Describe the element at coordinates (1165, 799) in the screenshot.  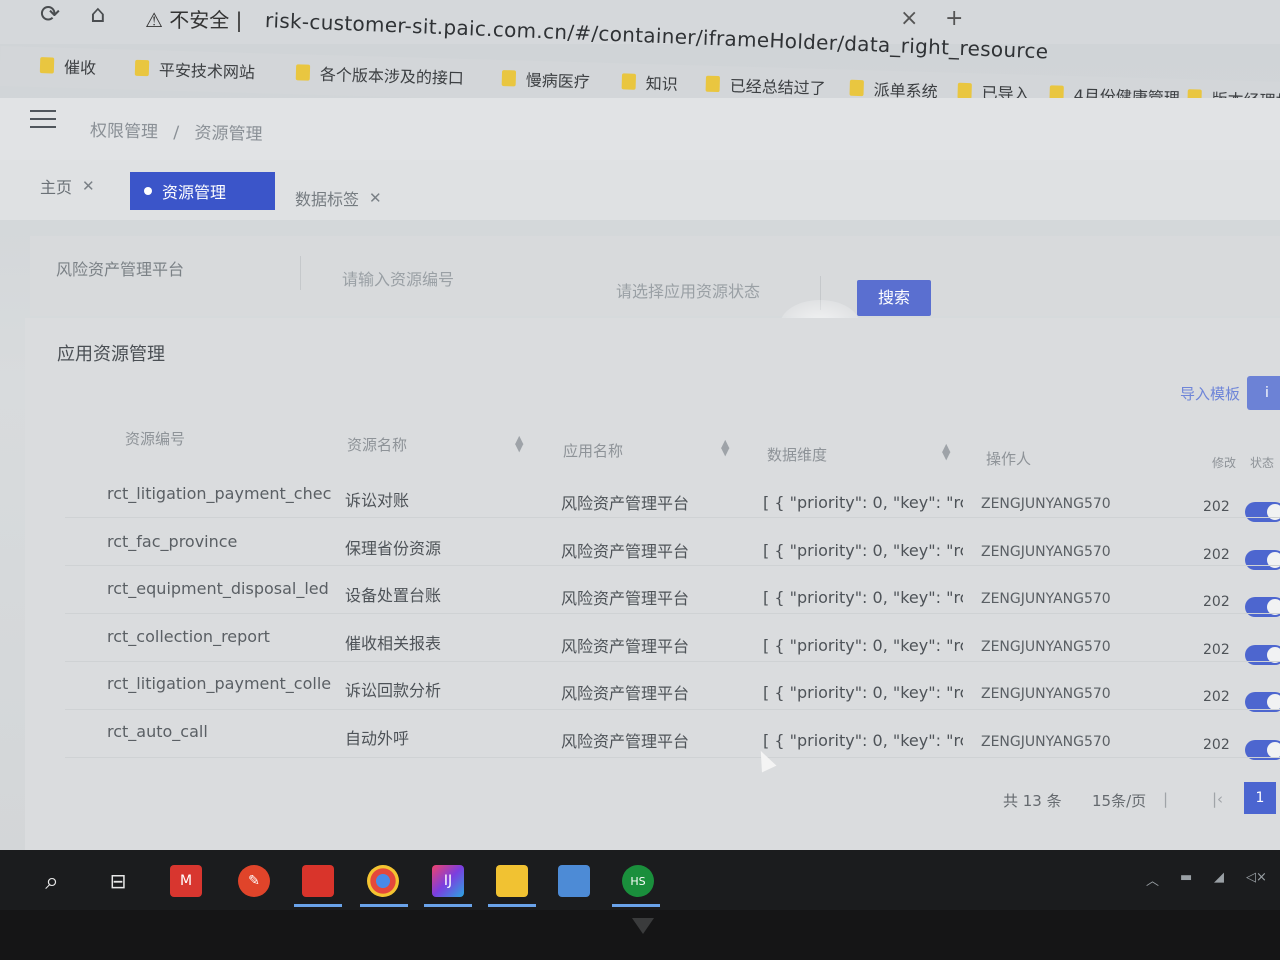
I see `prev-page-icon: |` at that location.